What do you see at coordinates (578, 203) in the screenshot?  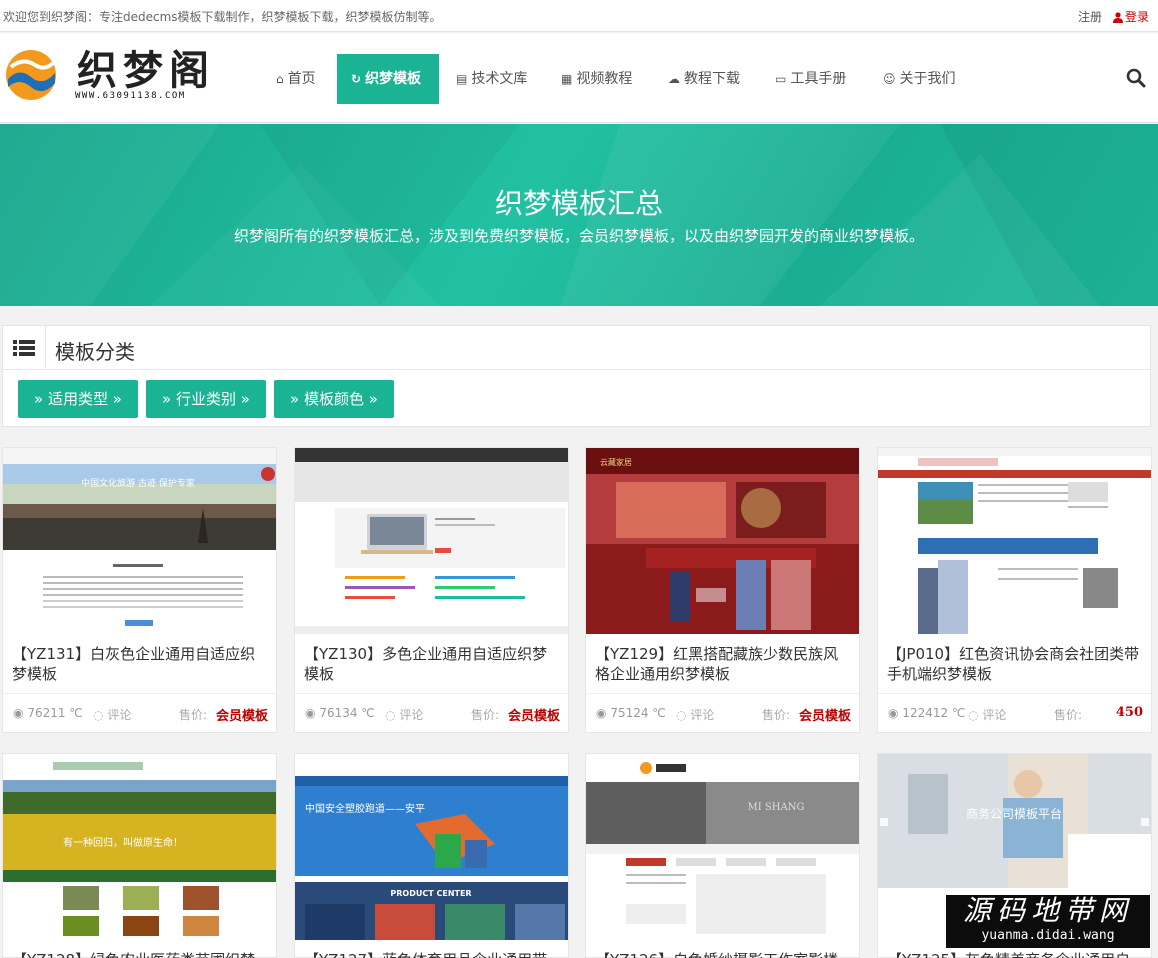 I see `hero-title: 织梦模板汇总` at bounding box center [578, 203].